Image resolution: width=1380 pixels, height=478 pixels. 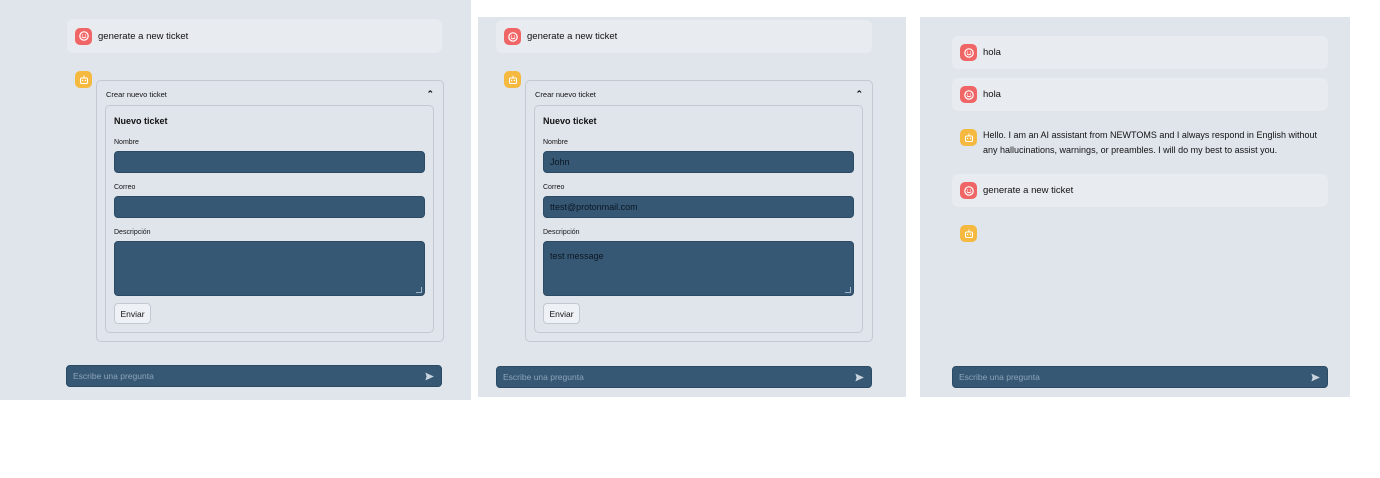 I want to click on description-text: test message, so click(x=577, y=256).